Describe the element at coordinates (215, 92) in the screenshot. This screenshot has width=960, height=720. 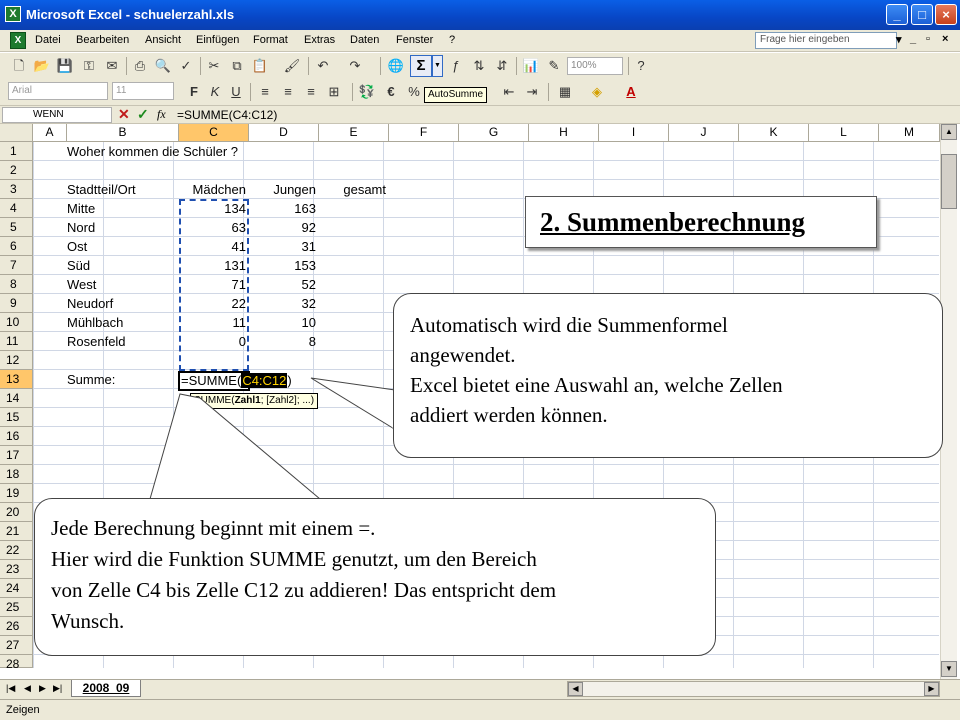
I see `italic-icon: K` at that location.